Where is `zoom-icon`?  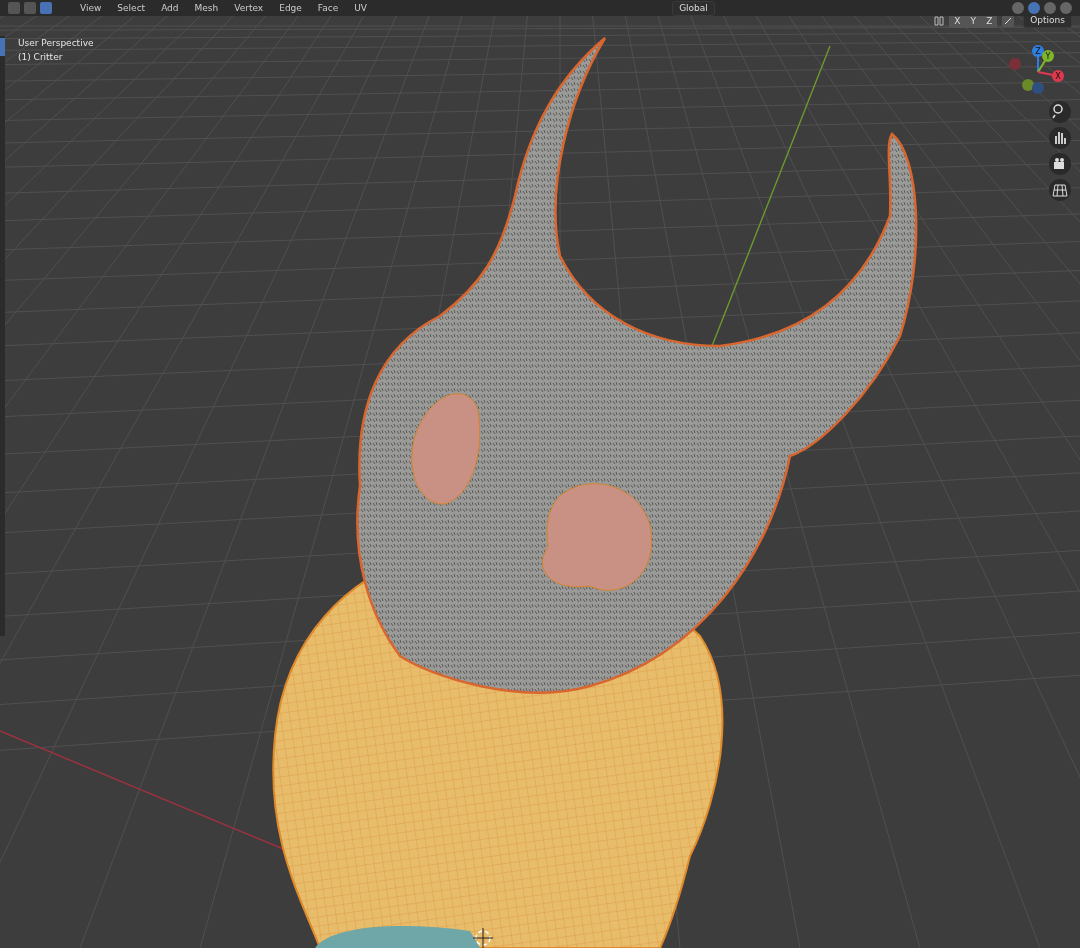 zoom-icon is located at coordinates (1060, 112).